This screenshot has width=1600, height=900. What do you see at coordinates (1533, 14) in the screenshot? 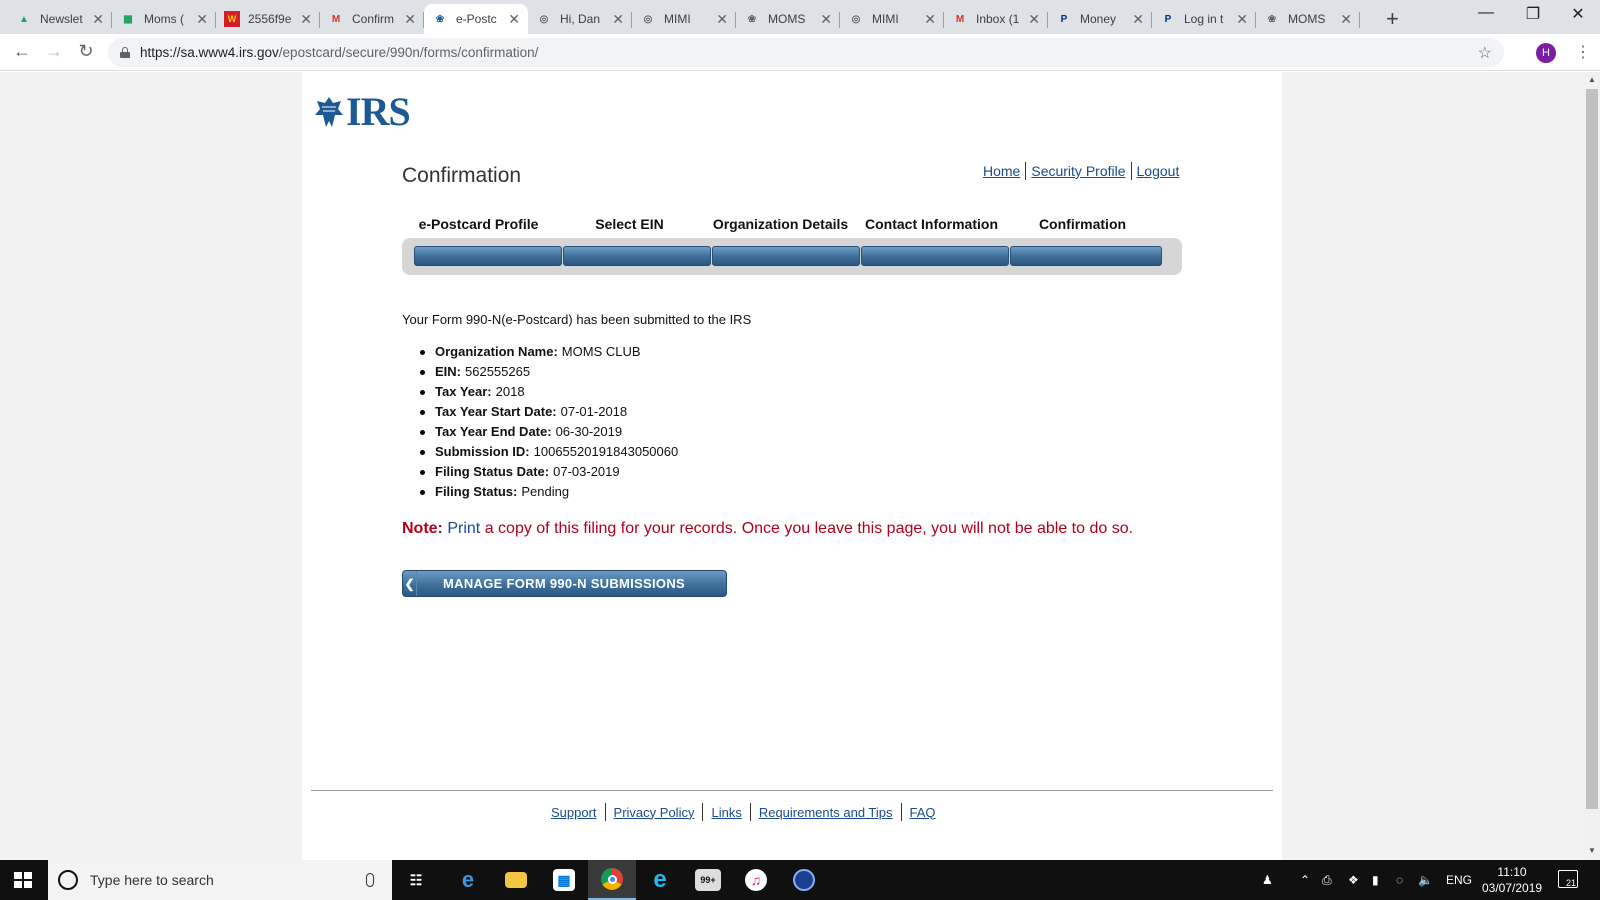
I see `restore-button: ❐` at bounding box center [1533, 14].